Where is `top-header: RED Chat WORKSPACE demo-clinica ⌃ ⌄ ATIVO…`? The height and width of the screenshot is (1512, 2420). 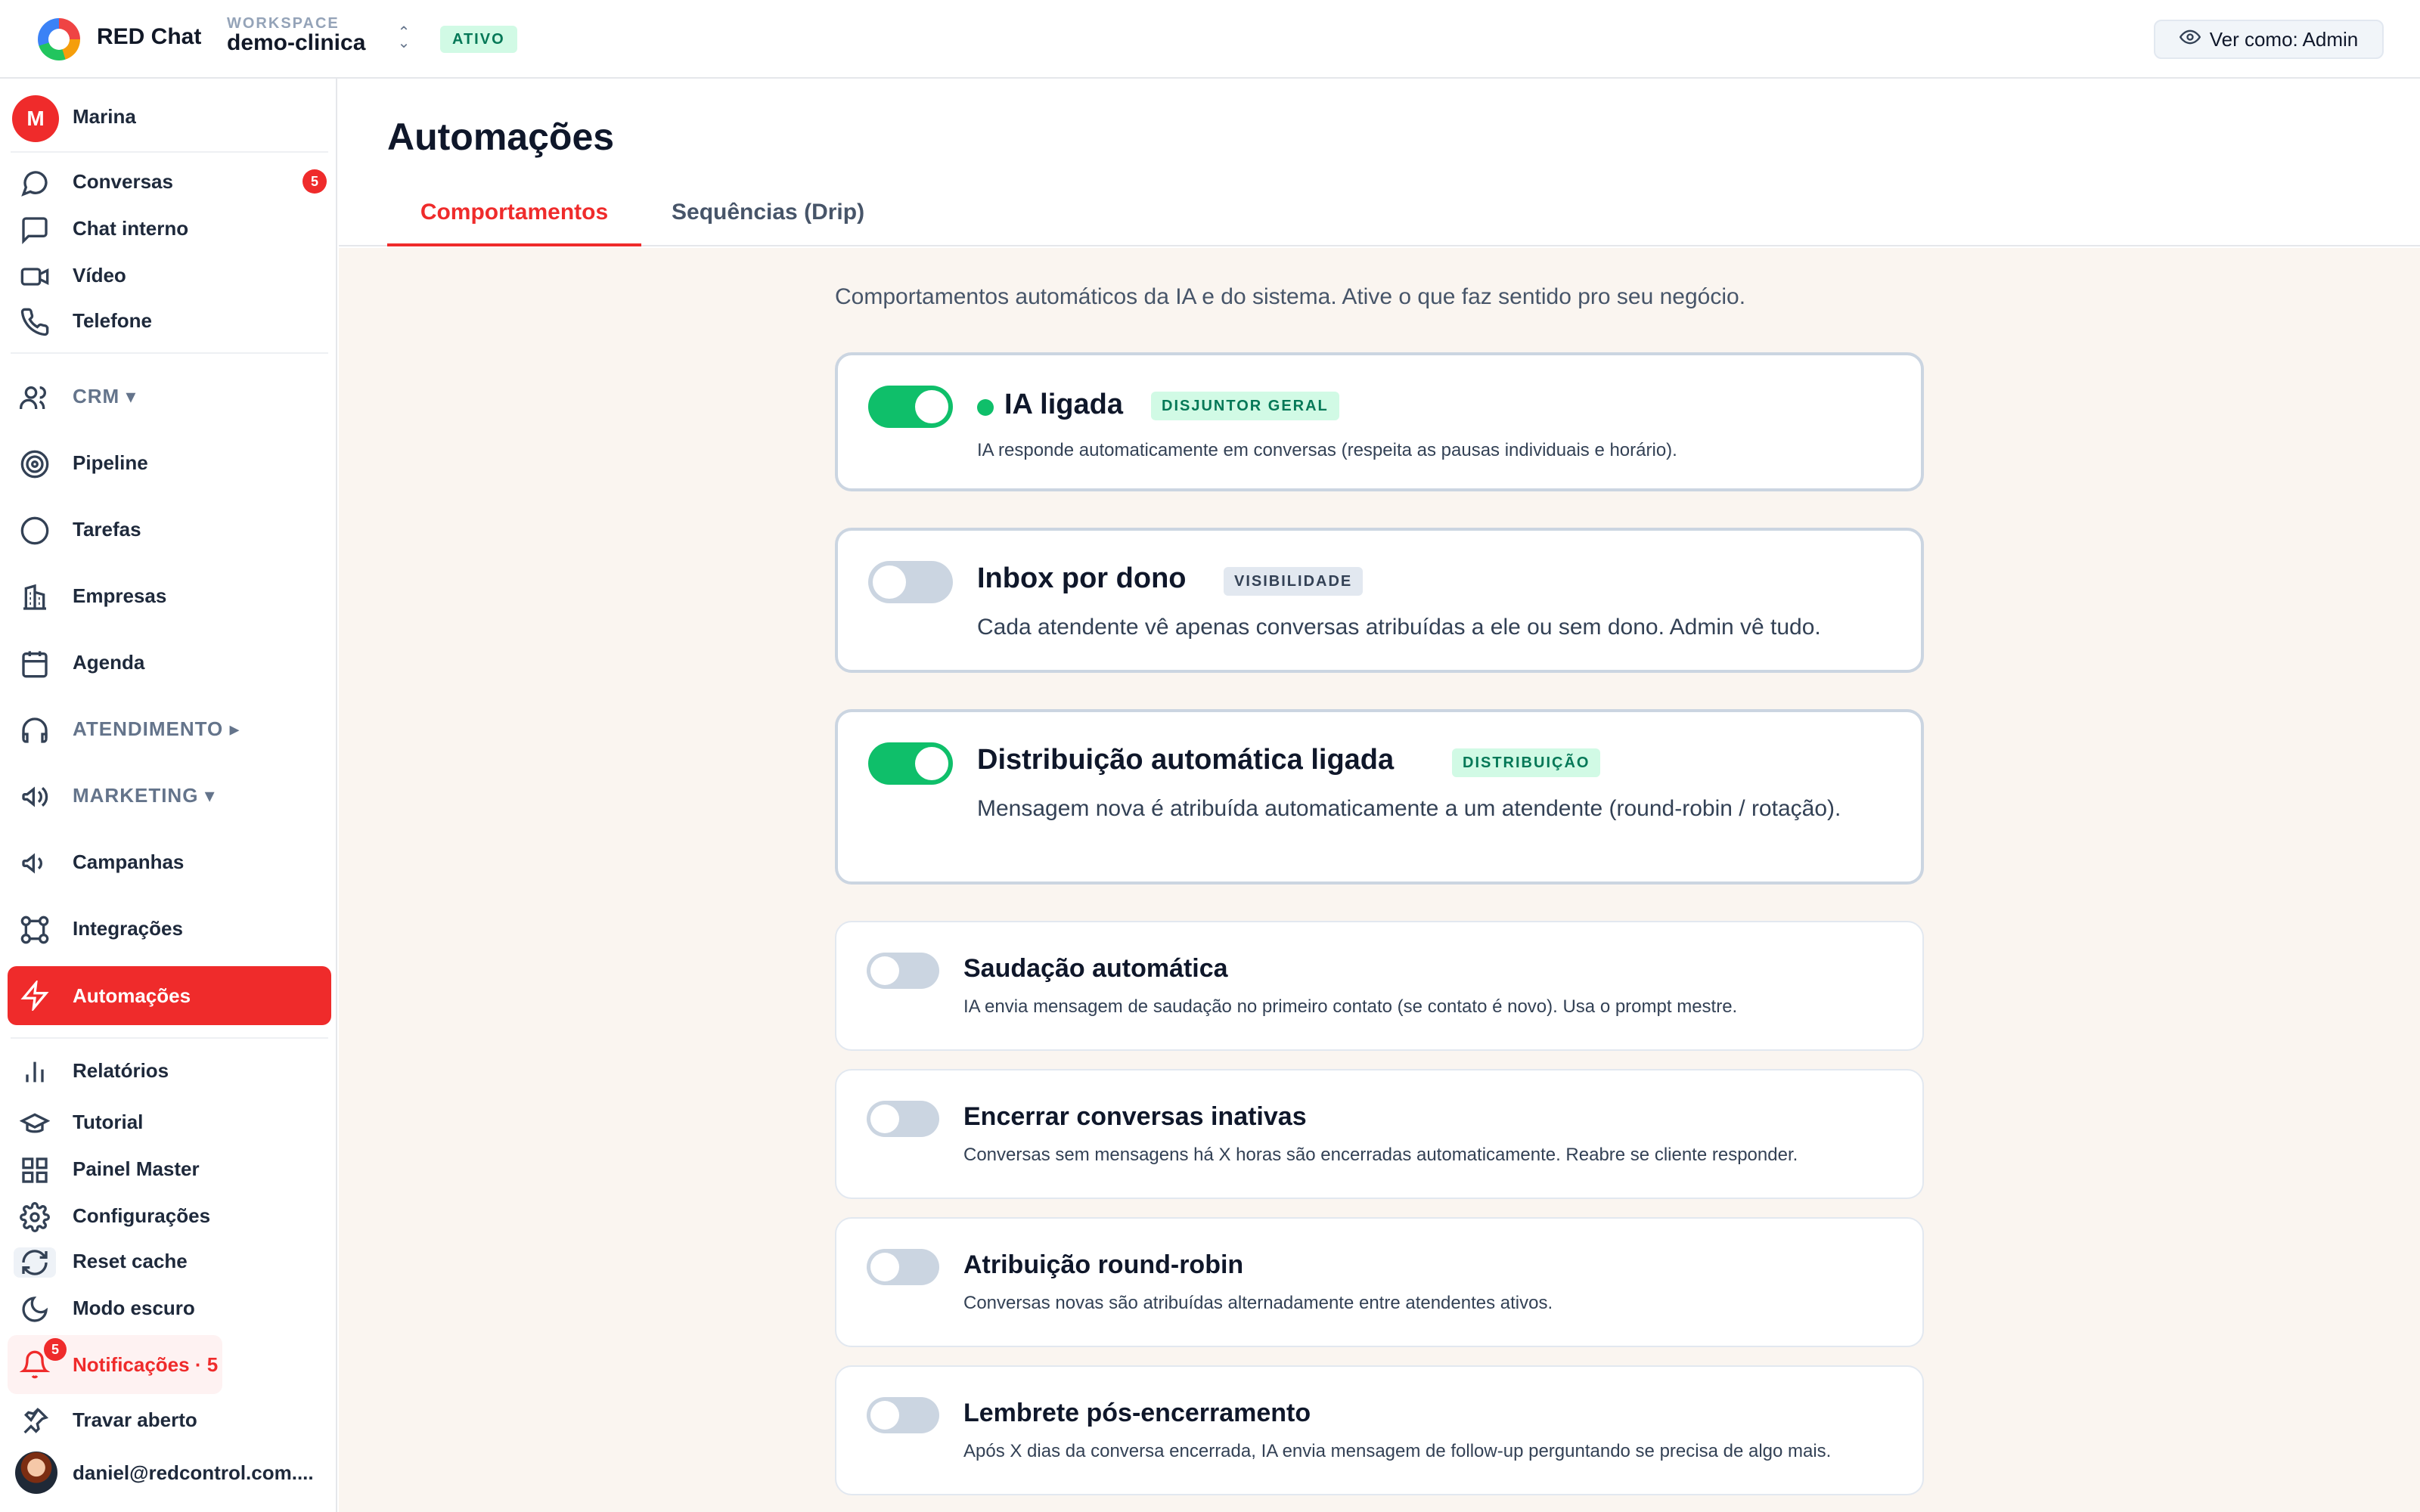
top-header: RED Chat WORKSPACE demo-clinica ⌃ ⌄ ATIVO… is located at coordinates (1210, 40).